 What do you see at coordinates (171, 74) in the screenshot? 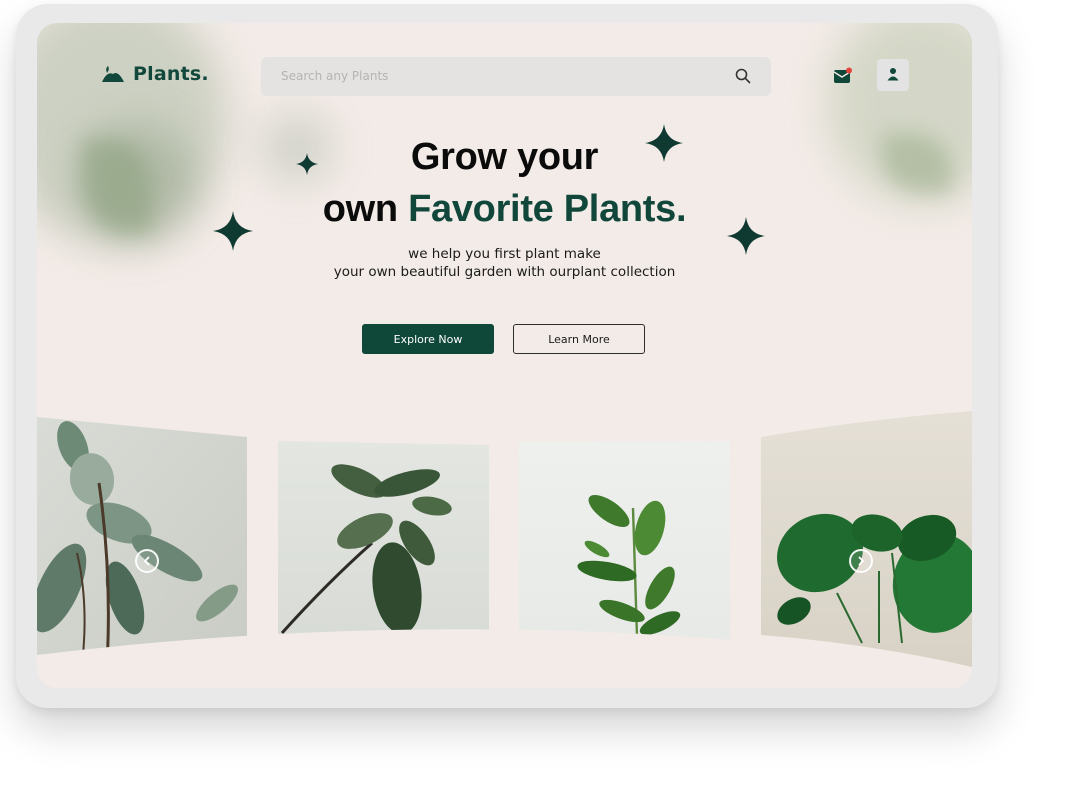
I see `brand-name: Plants.` at bounding box center [171, 74].